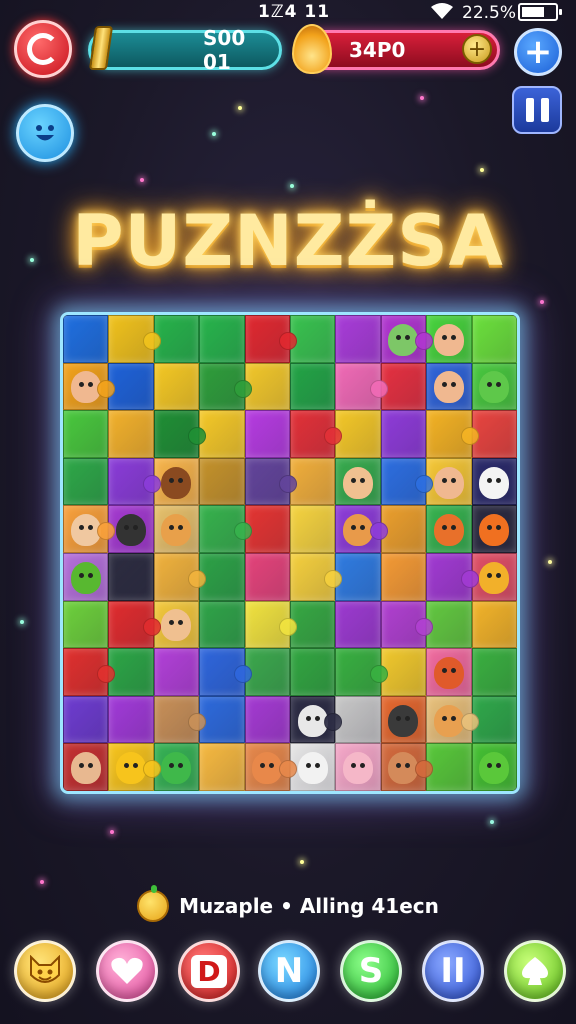 The image size is (576, 1024). What do you see at coordinates (43, 49) in the screenshot?
I see `replay-button` at bounding box center [43, 49].